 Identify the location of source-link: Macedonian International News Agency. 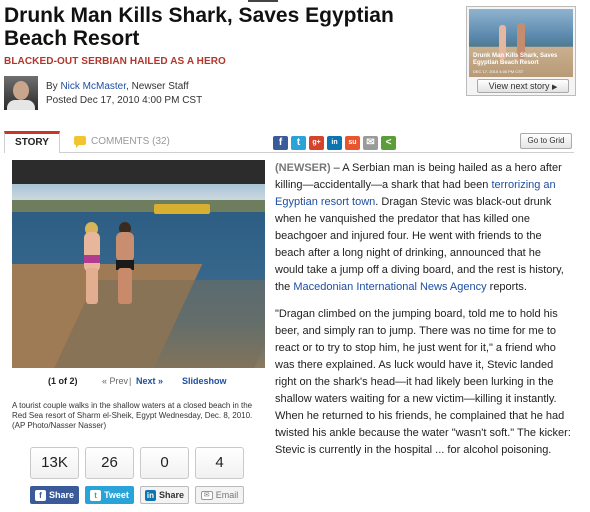
(389, 287).